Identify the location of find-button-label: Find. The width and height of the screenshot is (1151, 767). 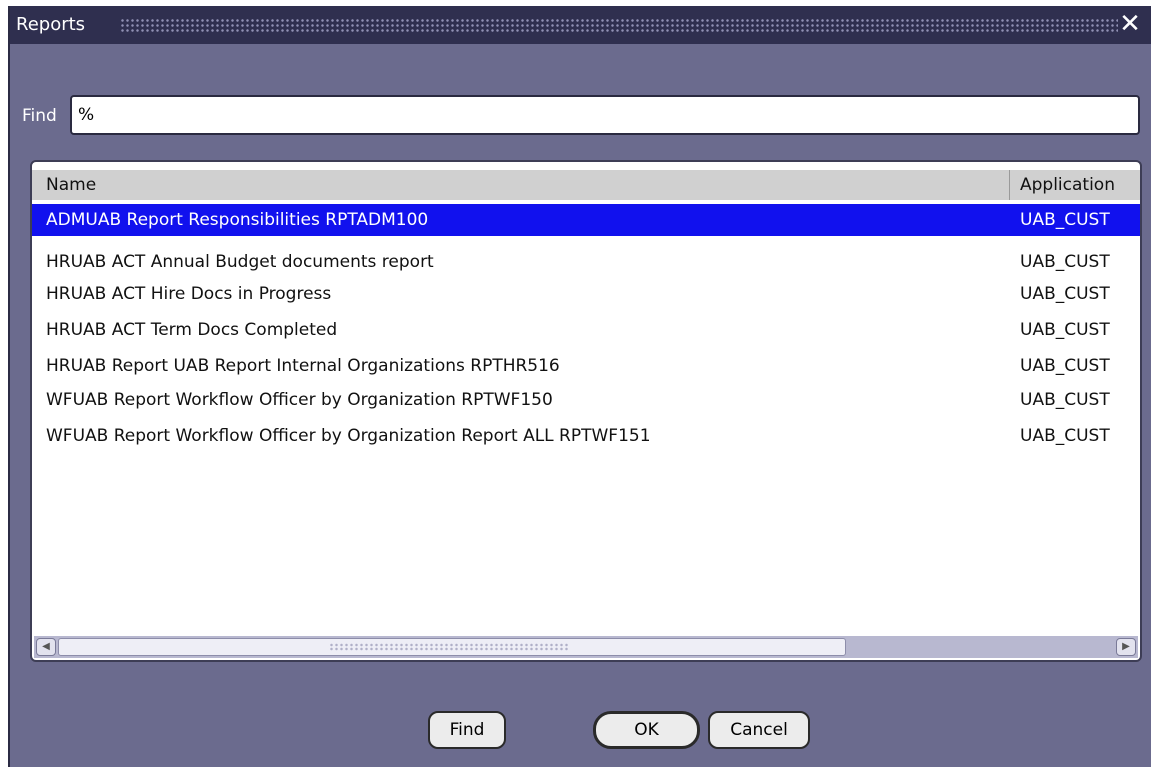
(467, 730).